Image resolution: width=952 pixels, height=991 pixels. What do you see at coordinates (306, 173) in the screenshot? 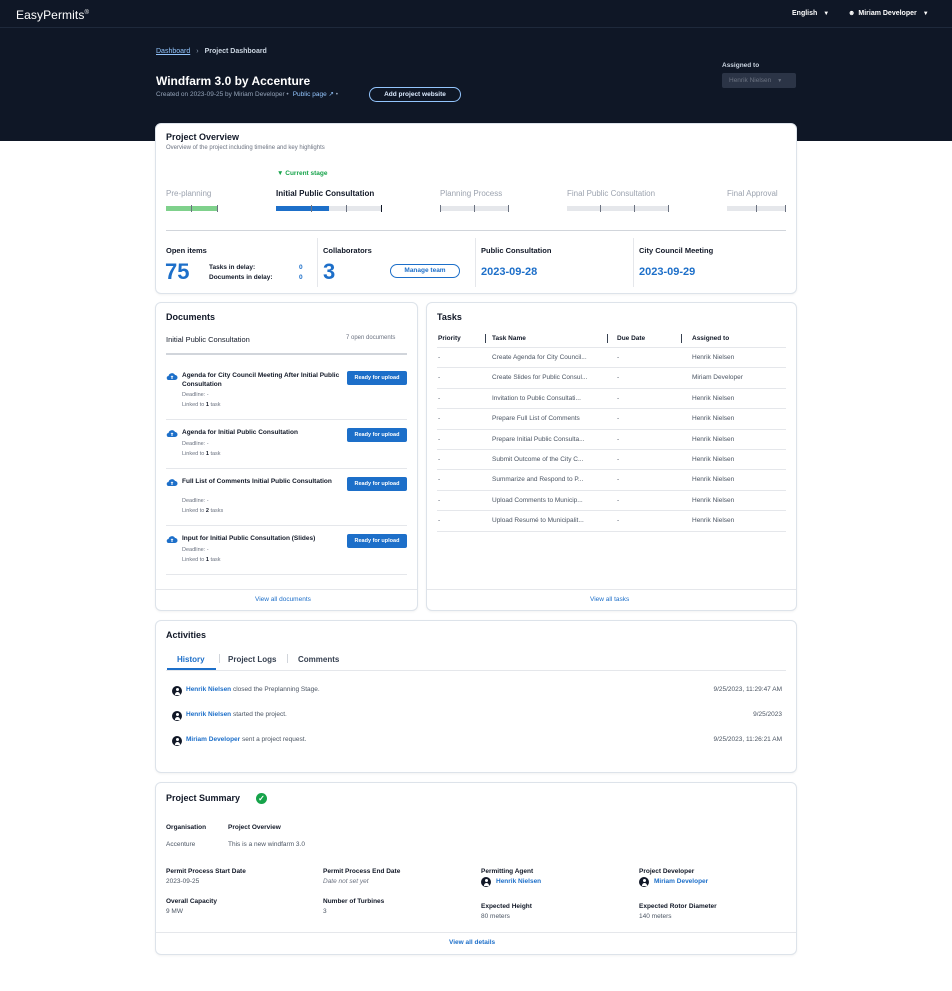
I see `current-stage-text: Current stage` at bounding box center [306, 173].